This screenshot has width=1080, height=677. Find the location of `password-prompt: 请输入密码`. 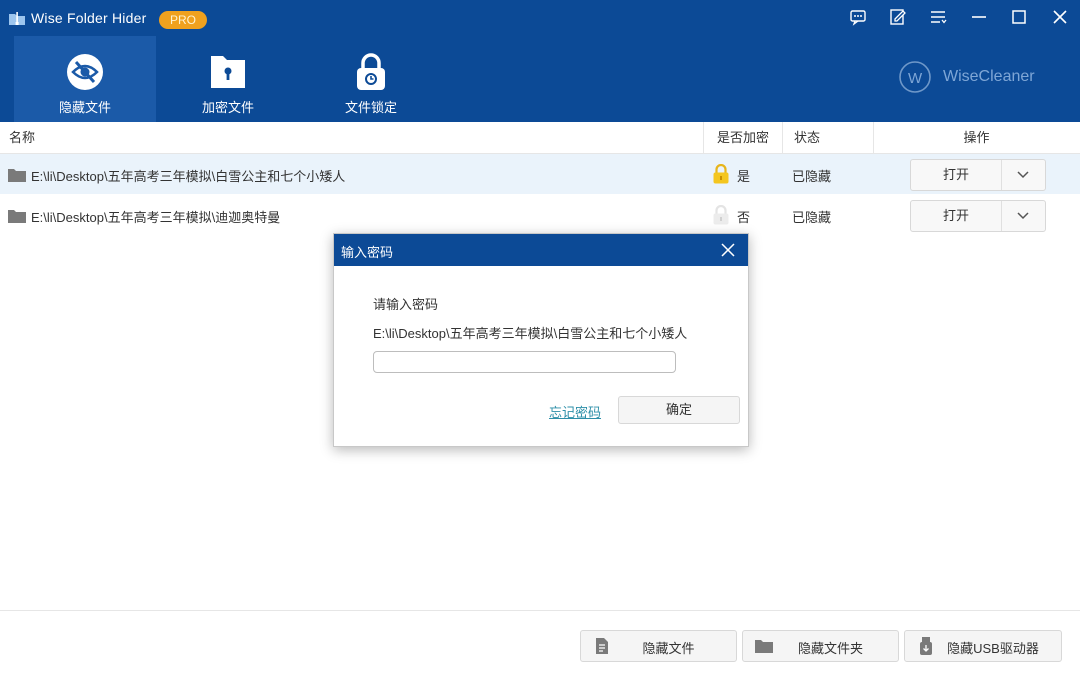

password-prompt: 请输入密码 is located at coordinates (406, 304).